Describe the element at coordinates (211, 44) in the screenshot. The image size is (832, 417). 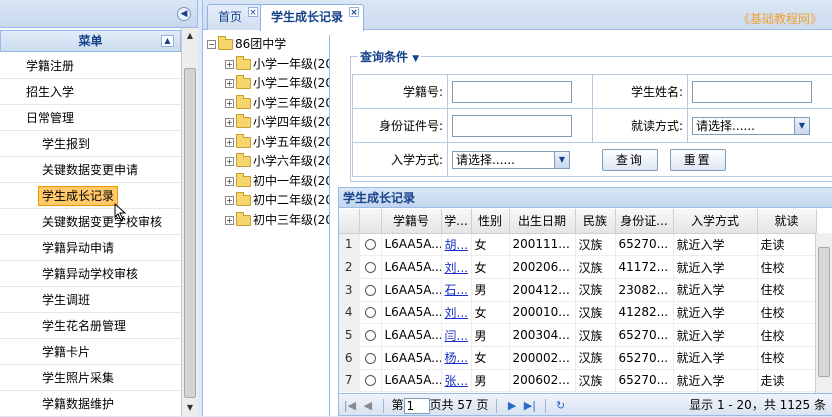
I see `collapse-icon: −` at that location.